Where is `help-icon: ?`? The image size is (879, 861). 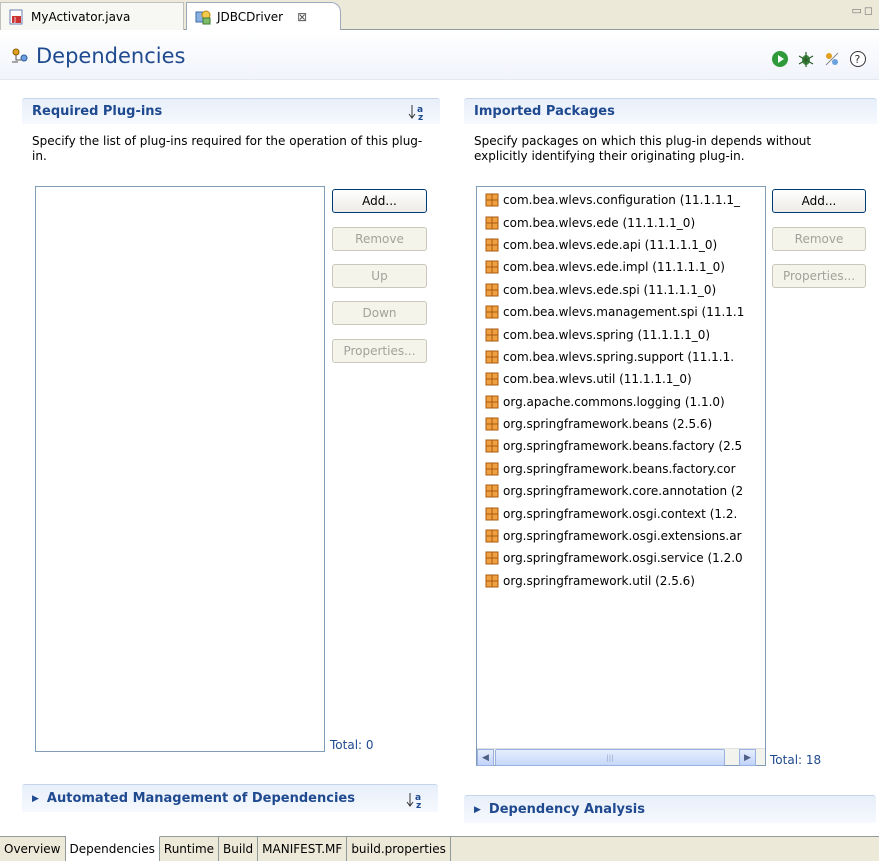 help-icon: ? is located at coordinates (858, 59).